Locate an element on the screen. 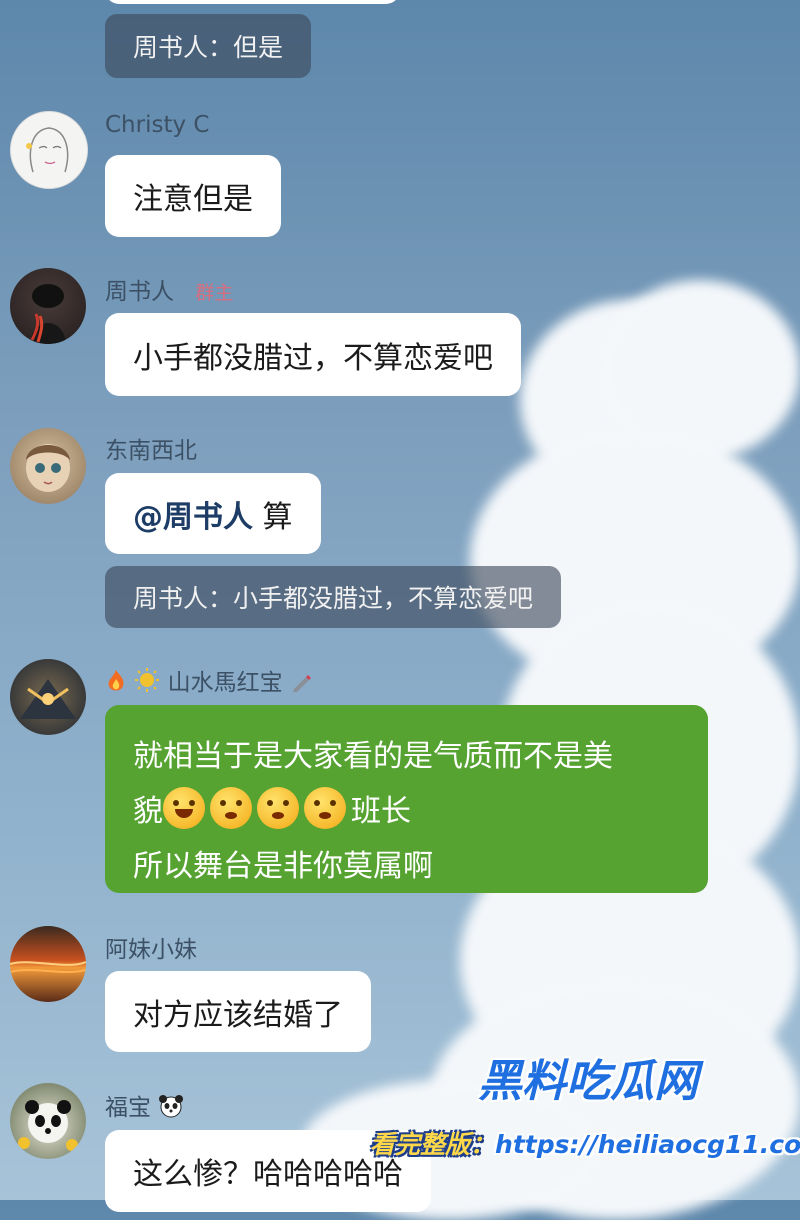 The height and width of the screenshot is (1220, 800). message-line: 所以舞台是非你莫属啊 is located at coordinates (283, 866).